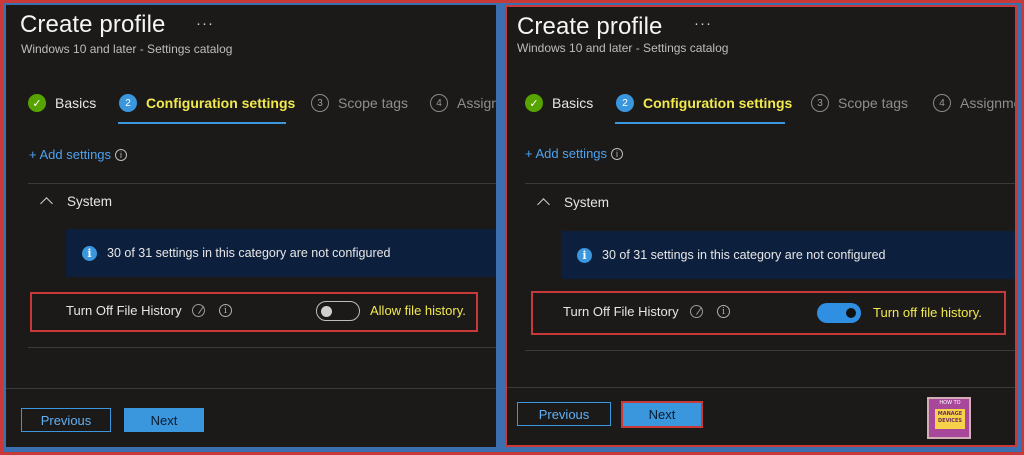  What do you see at coordinates (950, 403) in the screenshot?
I see `logo-text: HOW TO` at bounding box center [950, 403].